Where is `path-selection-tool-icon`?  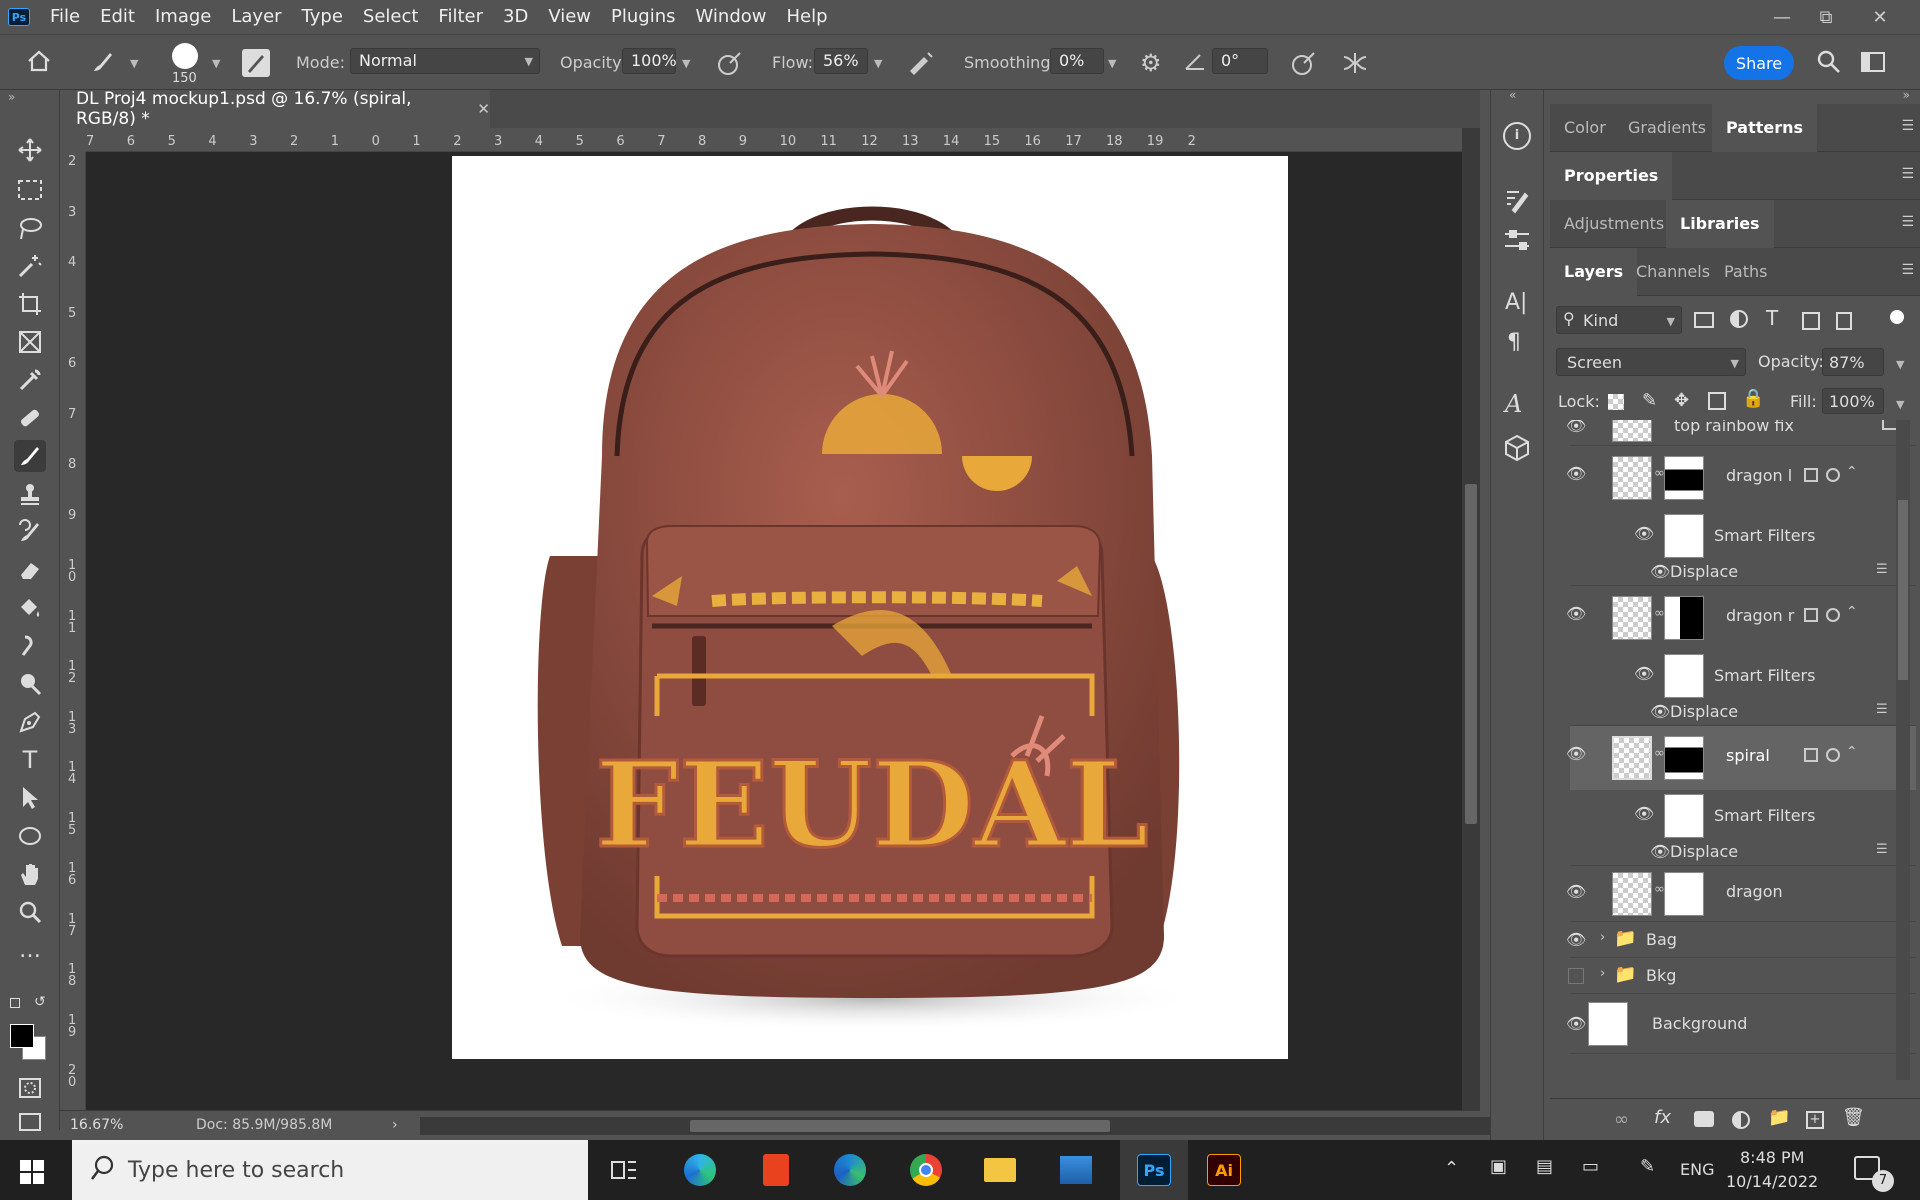 path-selection-tool-icon is located at coordinates (30, 798).